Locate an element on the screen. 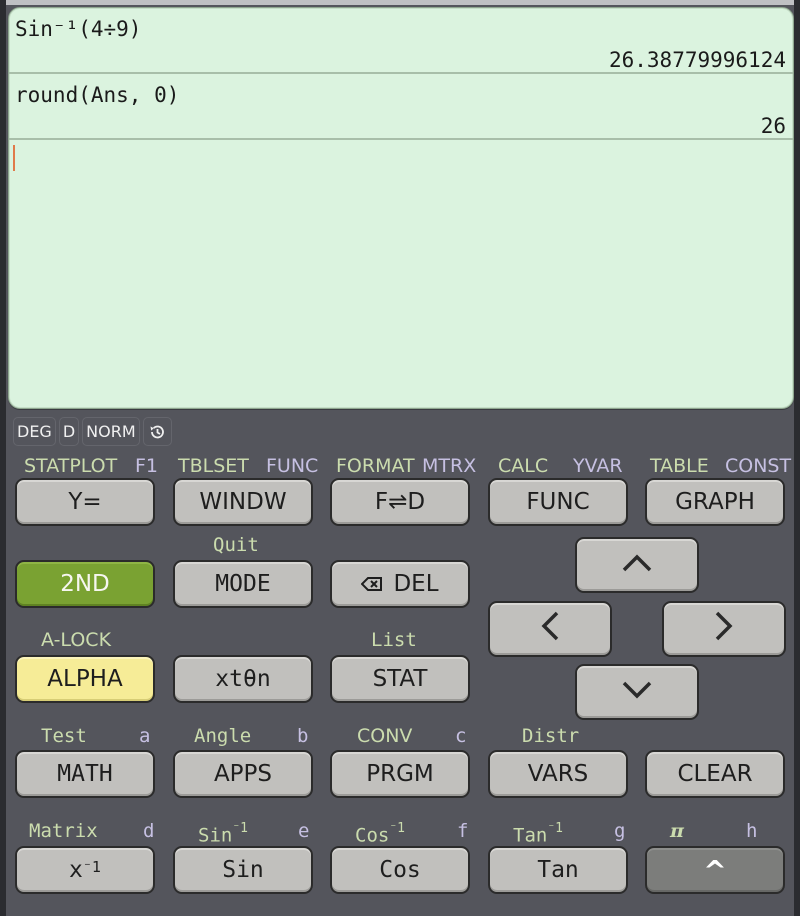 This screenshot has height=916, width=800. second-label-conv: CONV is located at coordinates (385, 736).